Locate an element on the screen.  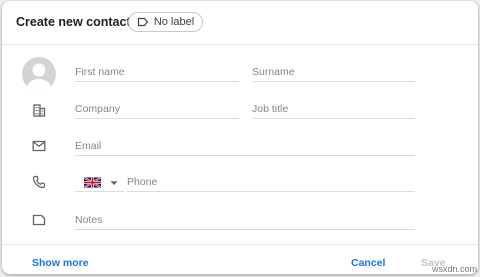
dialog-footer: Show more Cancel Save is located at coordinates (240, 259).